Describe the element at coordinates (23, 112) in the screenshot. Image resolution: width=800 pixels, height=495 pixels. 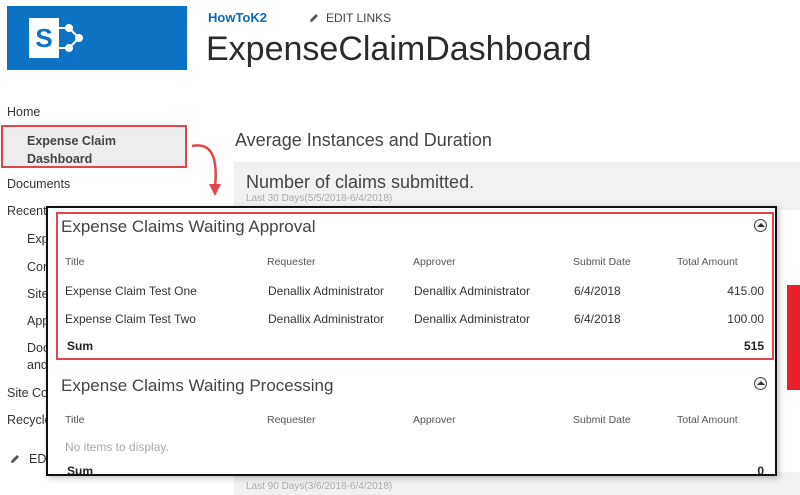
I see `nav-home: Home` at that location.